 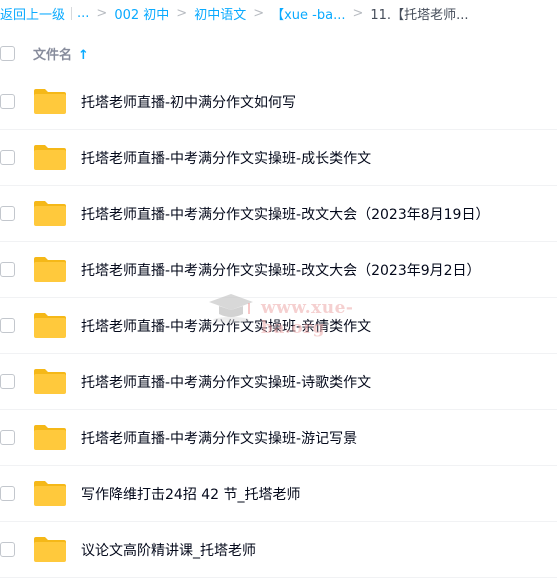 What do you see at coordinates (53, 55) in the screenshot?
I see `column-header-label: 文件名` at bounding box center [53, 55].